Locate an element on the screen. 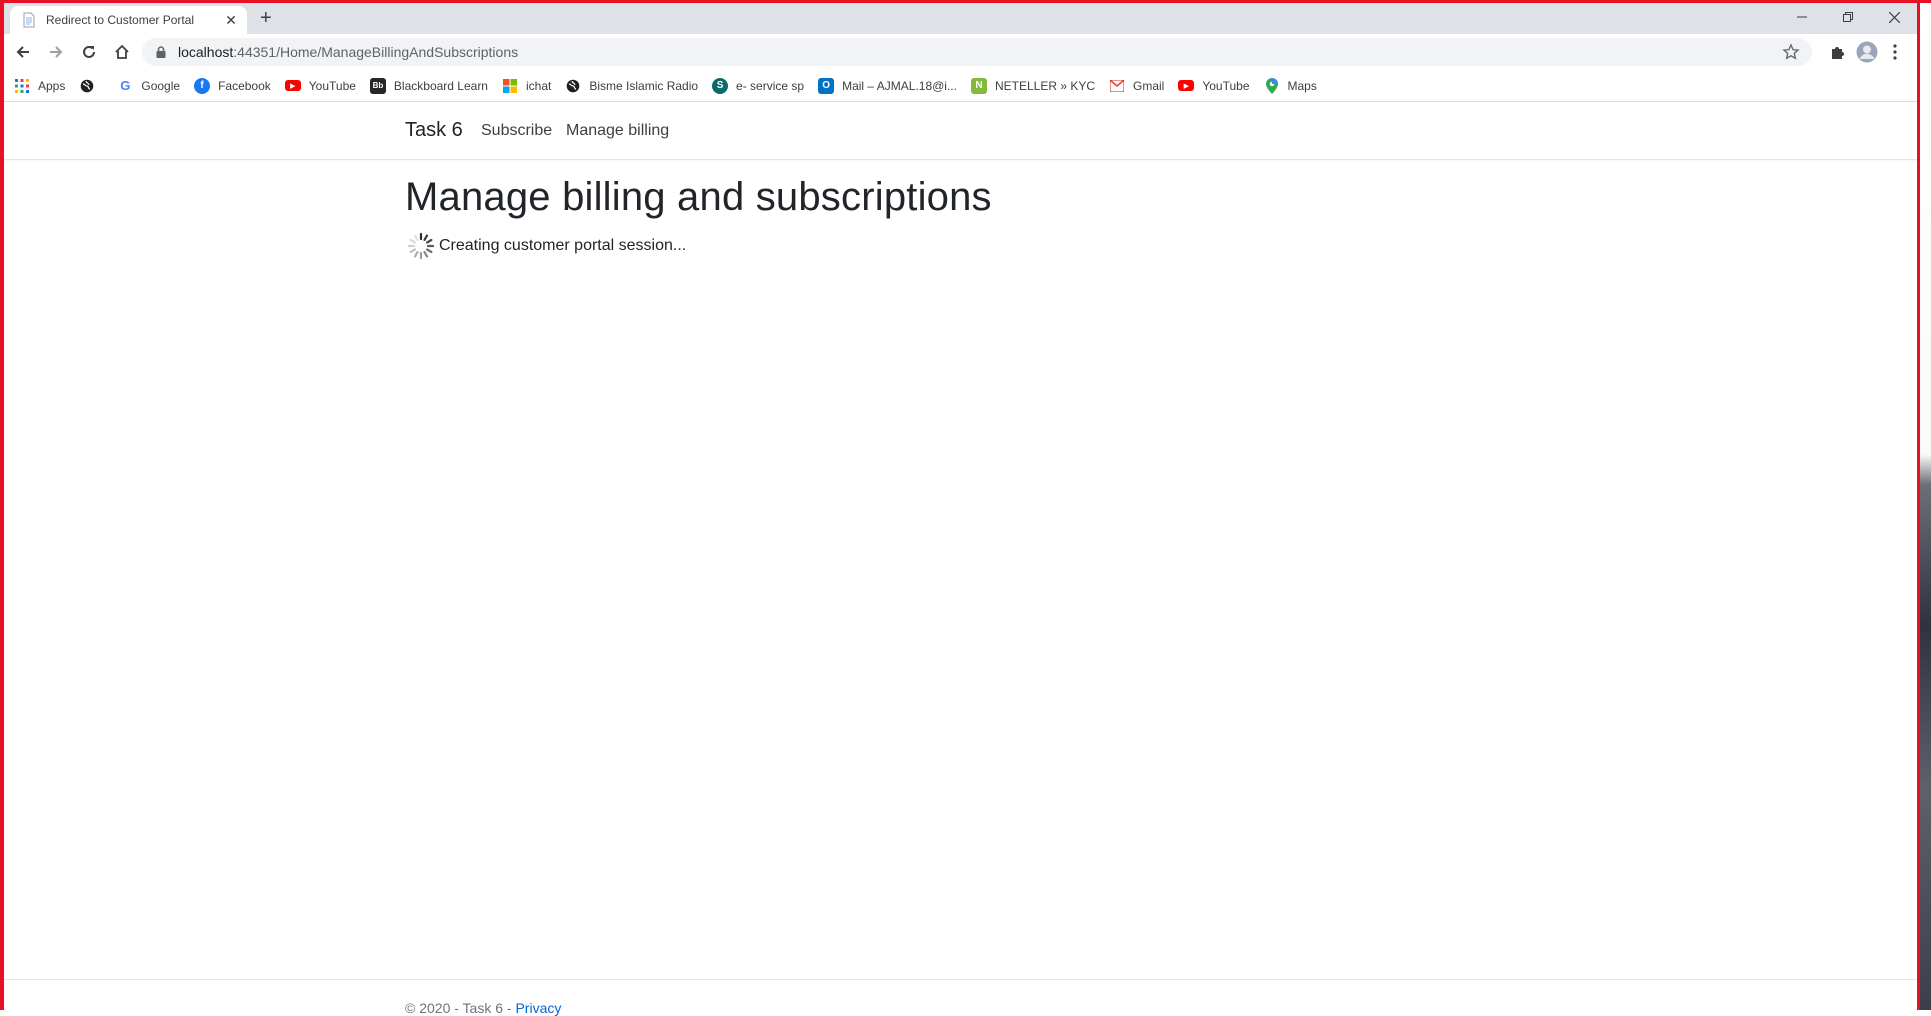  profile-avatar is located at coordinates (1867, 52).